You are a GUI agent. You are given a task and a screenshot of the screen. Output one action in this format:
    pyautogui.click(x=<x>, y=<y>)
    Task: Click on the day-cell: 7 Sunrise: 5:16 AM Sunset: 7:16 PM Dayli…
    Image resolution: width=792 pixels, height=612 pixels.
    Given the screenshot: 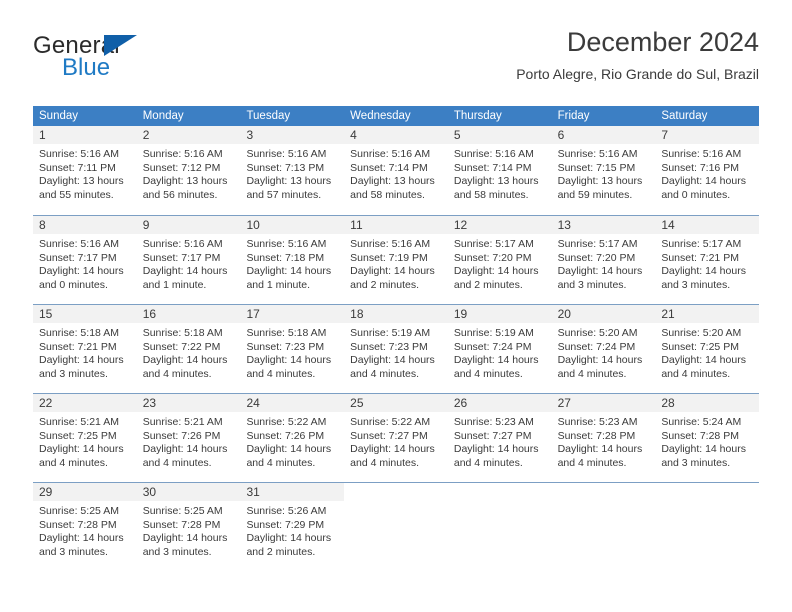 What is the action you would take?
    pyautogui.click(x=707, y=170)
    